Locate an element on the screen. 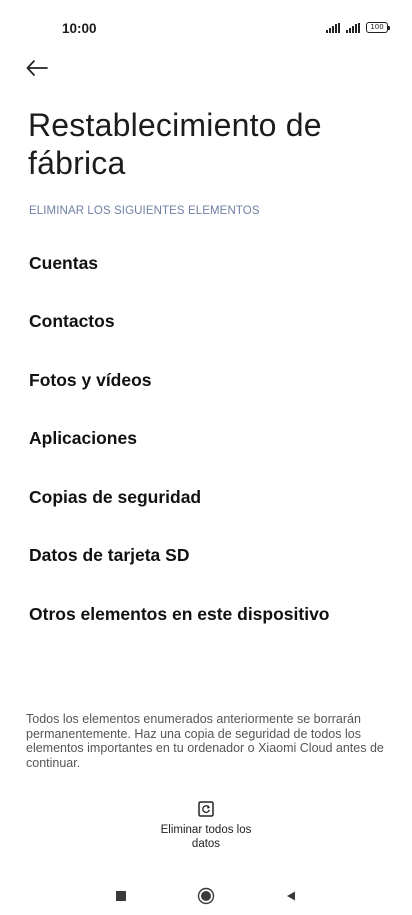  square-icon is located at coordinates (121, 896).